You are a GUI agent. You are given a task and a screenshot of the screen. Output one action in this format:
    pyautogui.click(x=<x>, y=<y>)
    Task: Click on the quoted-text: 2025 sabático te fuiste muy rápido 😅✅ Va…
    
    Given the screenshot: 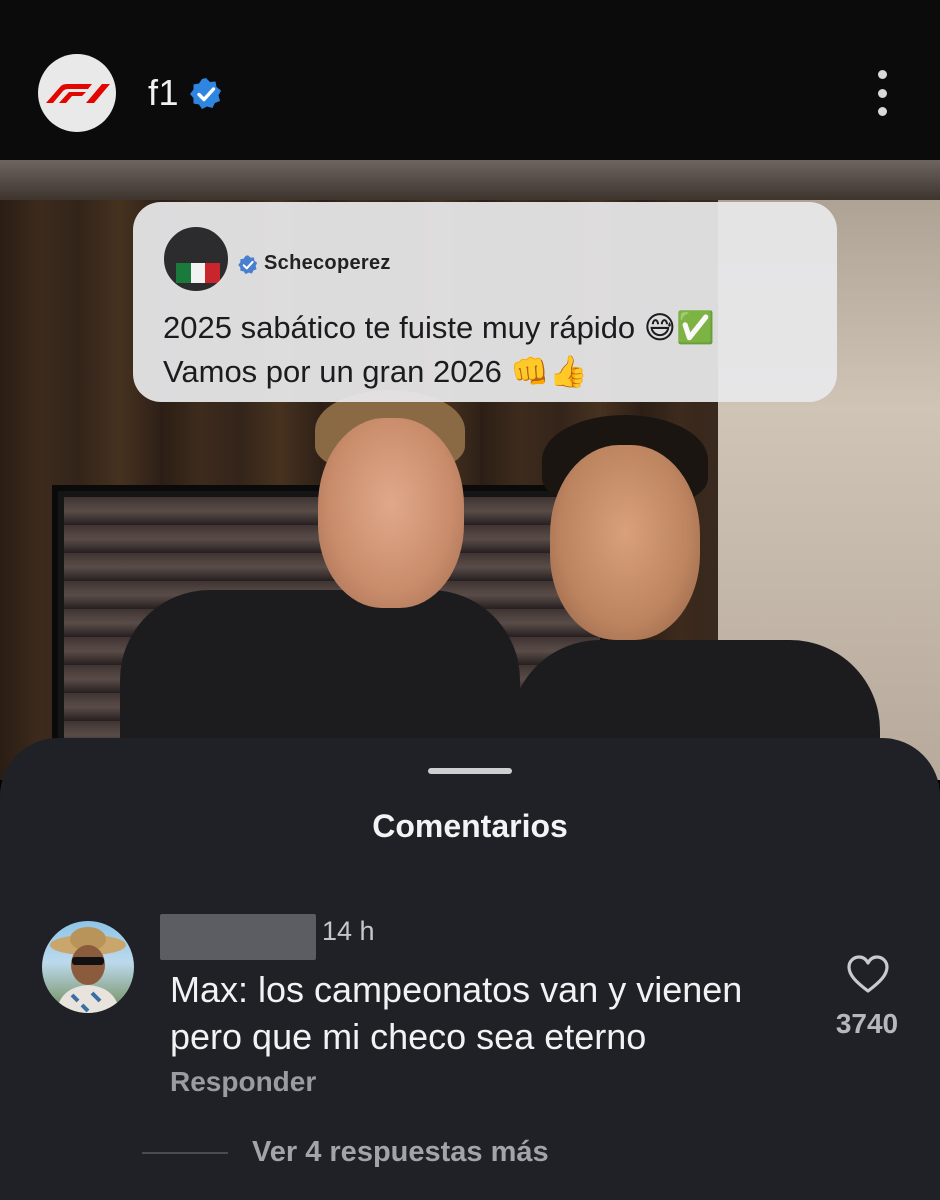 What is the action you would take?
    pyautogui.click(x=493, y=350)
    